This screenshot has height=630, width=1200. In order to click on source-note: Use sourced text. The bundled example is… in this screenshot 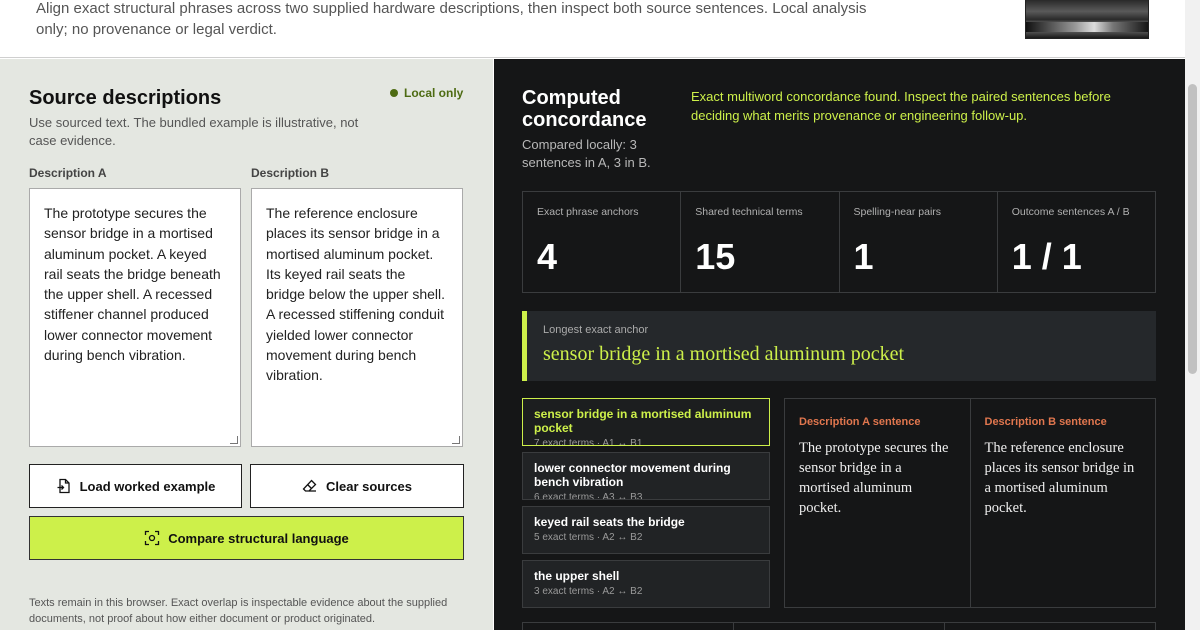, I will do `click(194, 131)`.